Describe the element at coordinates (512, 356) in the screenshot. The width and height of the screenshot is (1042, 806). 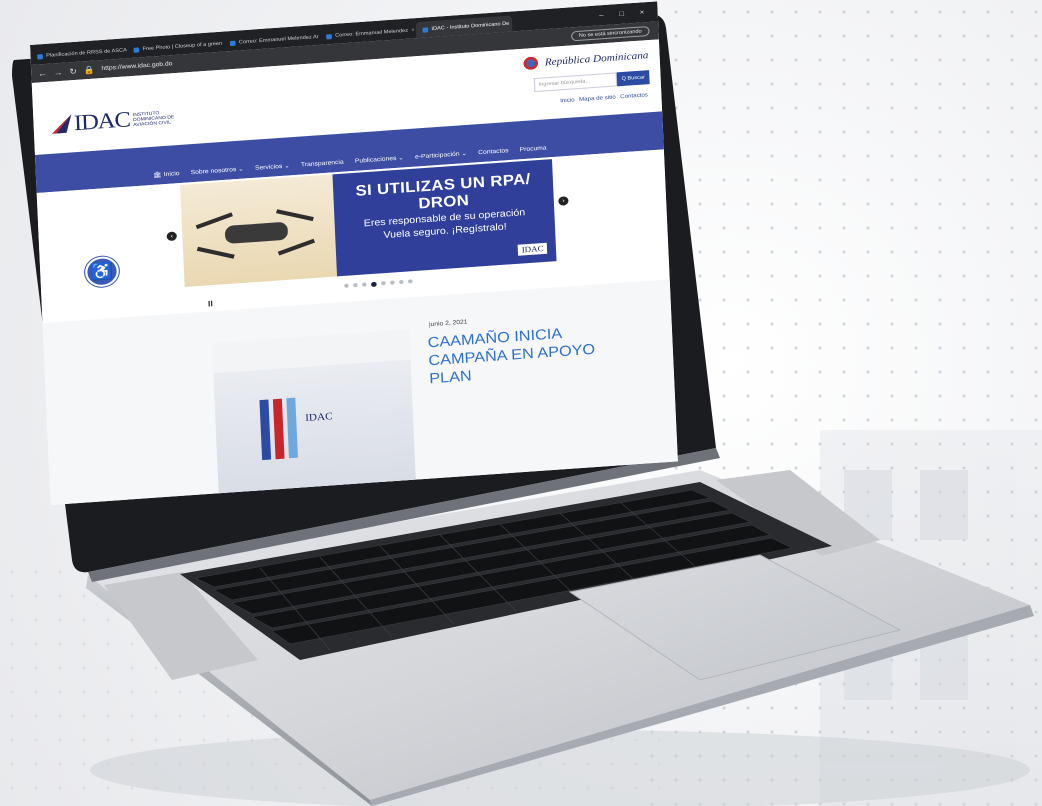
I see `news-title: CAAMAÑO INICIA CAMPAÑA EN APOYO PLAN` at that location.